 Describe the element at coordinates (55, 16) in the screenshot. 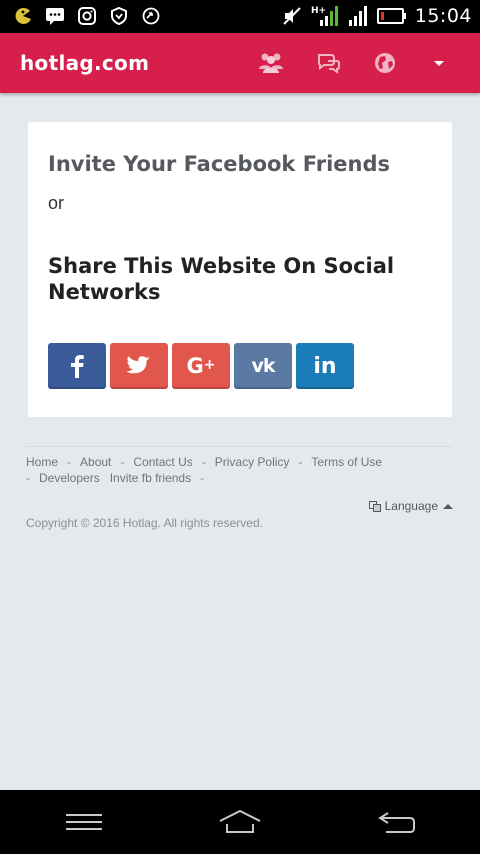

I see `chat-icon` at that location.